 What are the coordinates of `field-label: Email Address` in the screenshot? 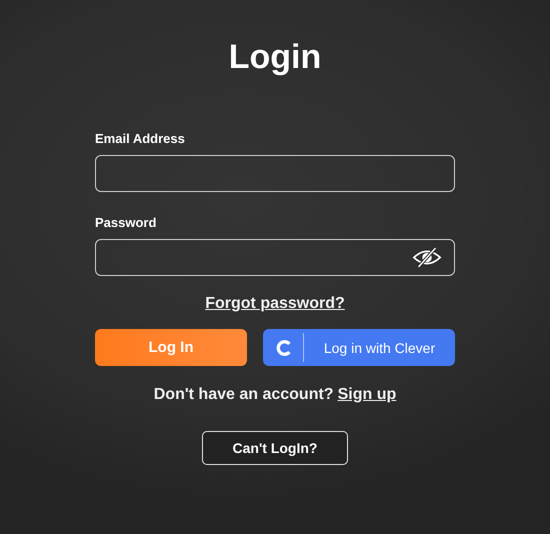 It's located at (140, 138).